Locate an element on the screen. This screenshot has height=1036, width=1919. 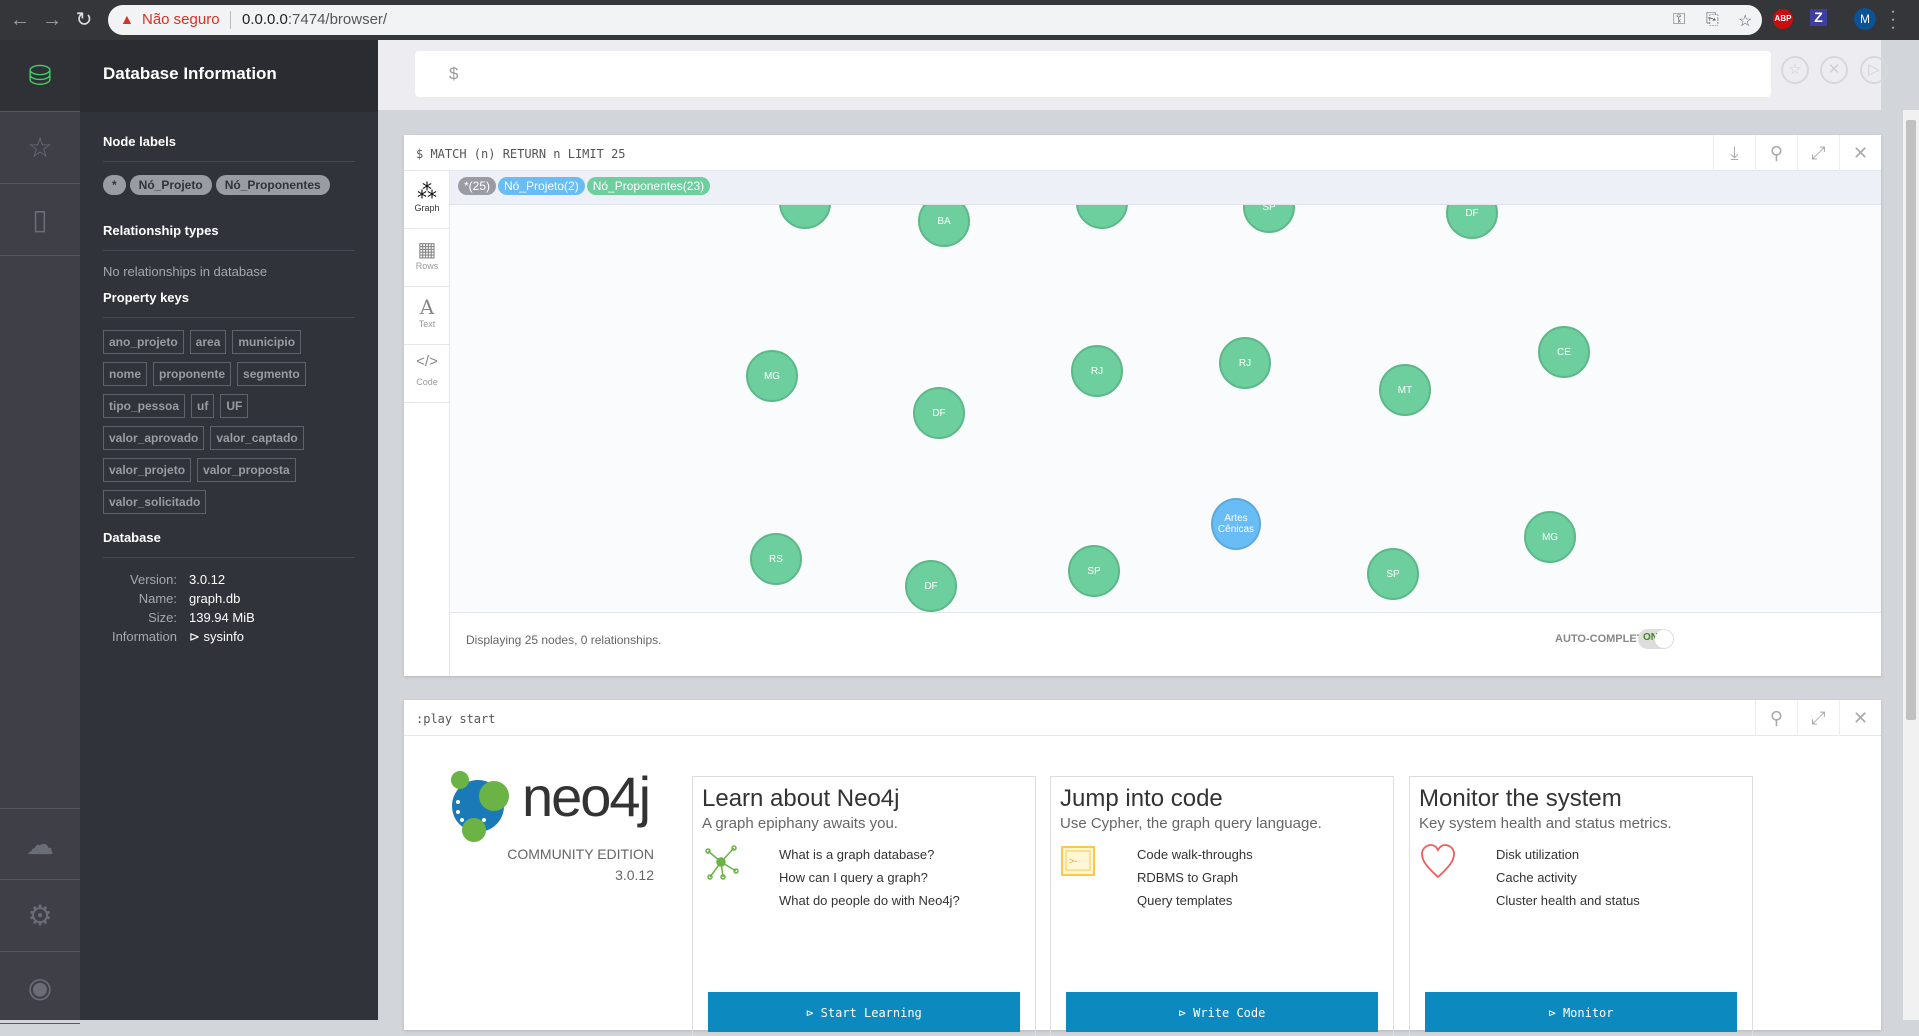
db-version-row: Version: 3.0.12 is located at coordinates (178, 579).